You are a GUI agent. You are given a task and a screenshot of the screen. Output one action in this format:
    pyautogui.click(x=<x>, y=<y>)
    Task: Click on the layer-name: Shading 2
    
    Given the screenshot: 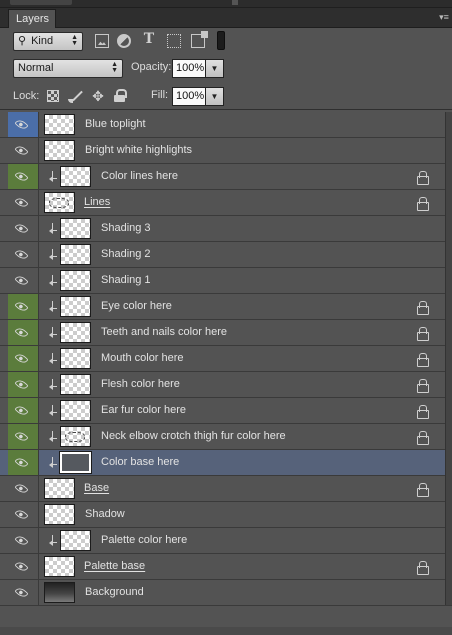 What is the action you would take?
    pyautogui.click(x=126, y=254)
    